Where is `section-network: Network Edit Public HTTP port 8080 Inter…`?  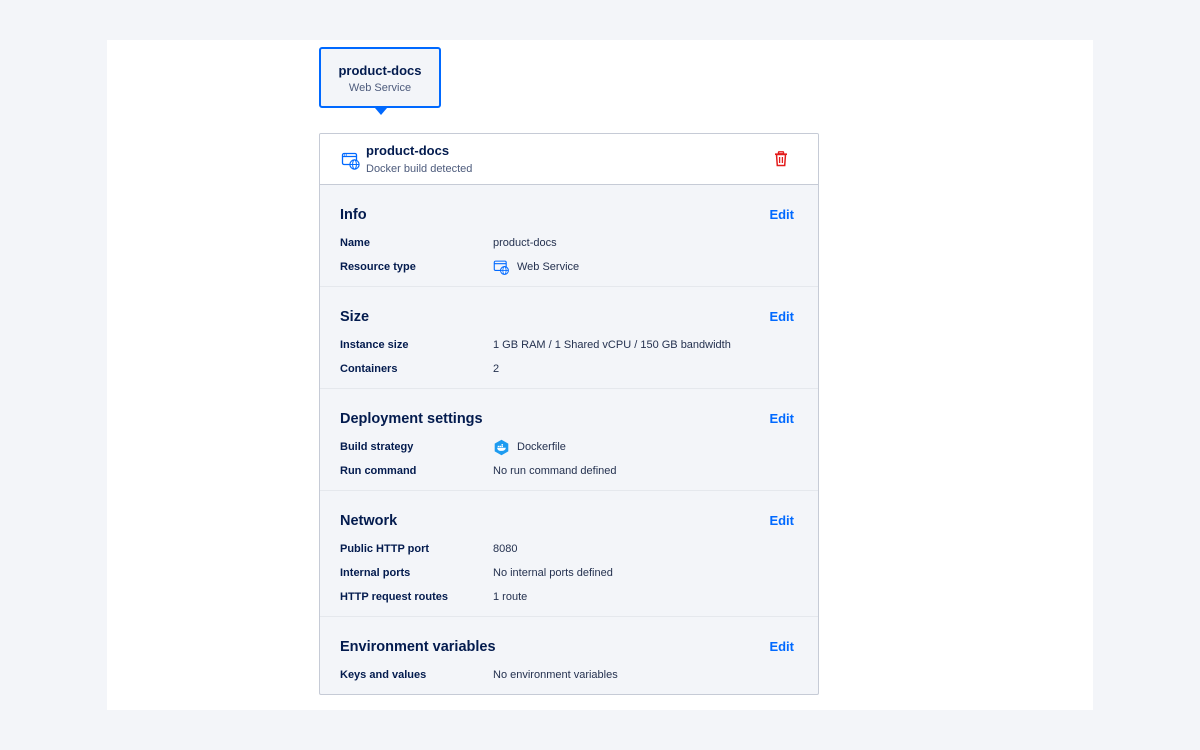 section-network: Network Edit Public HTTP port 8080 Inter… is located at coordinates (569, 554).